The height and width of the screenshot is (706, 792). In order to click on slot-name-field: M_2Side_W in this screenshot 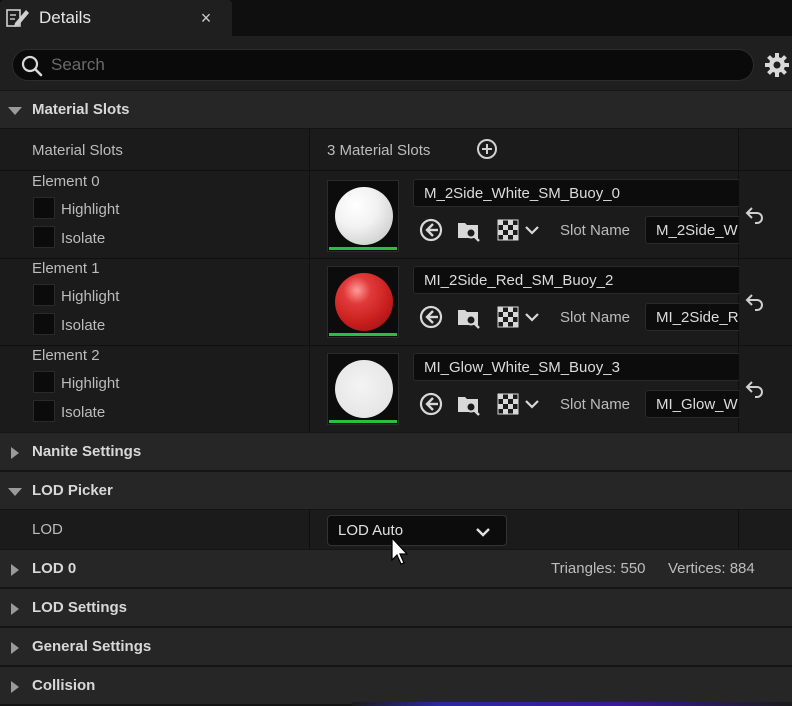, I will do `click(692, 230)`.